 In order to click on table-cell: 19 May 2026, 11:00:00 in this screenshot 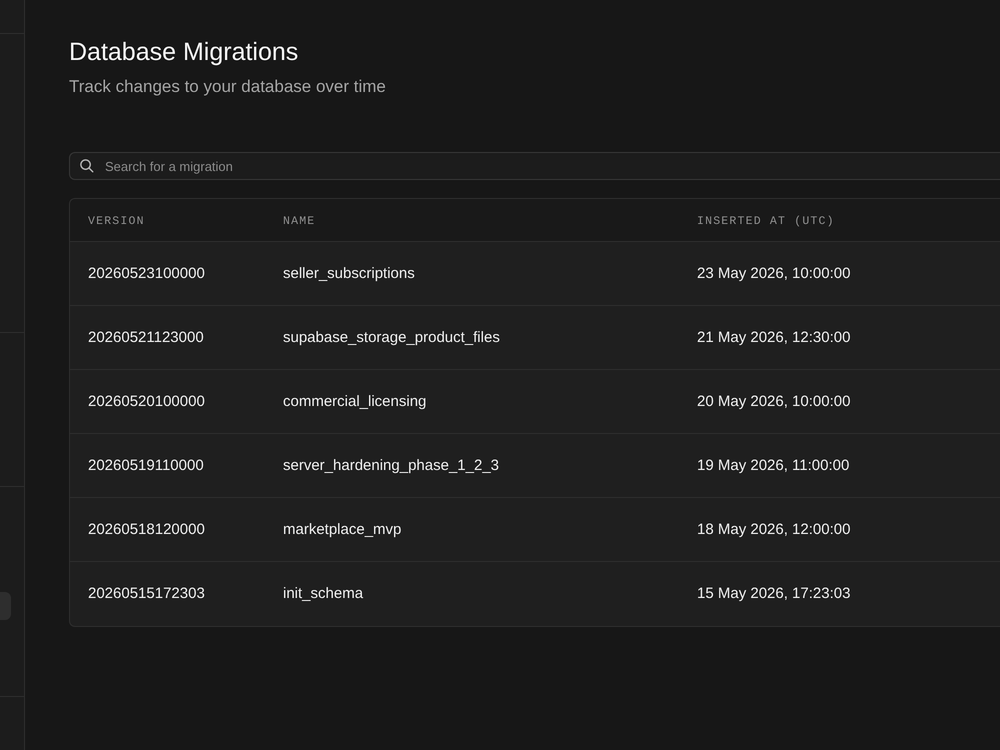, I will do `click(773, 465)`.